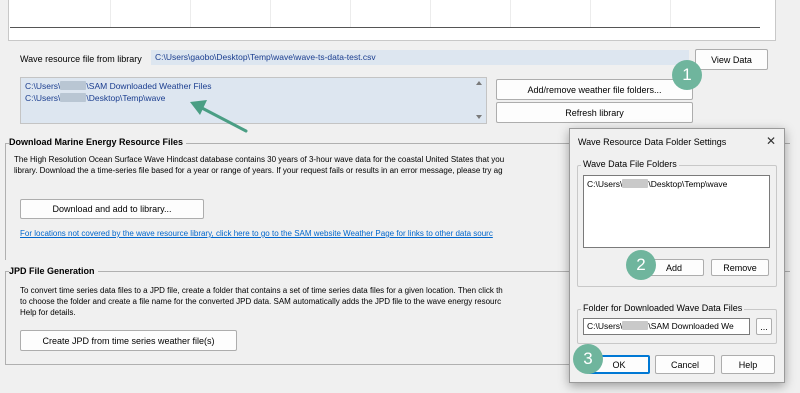  Describe the element at coordinates (479, 117) in the screenshot. I see `scroll-down-icon` at that location.